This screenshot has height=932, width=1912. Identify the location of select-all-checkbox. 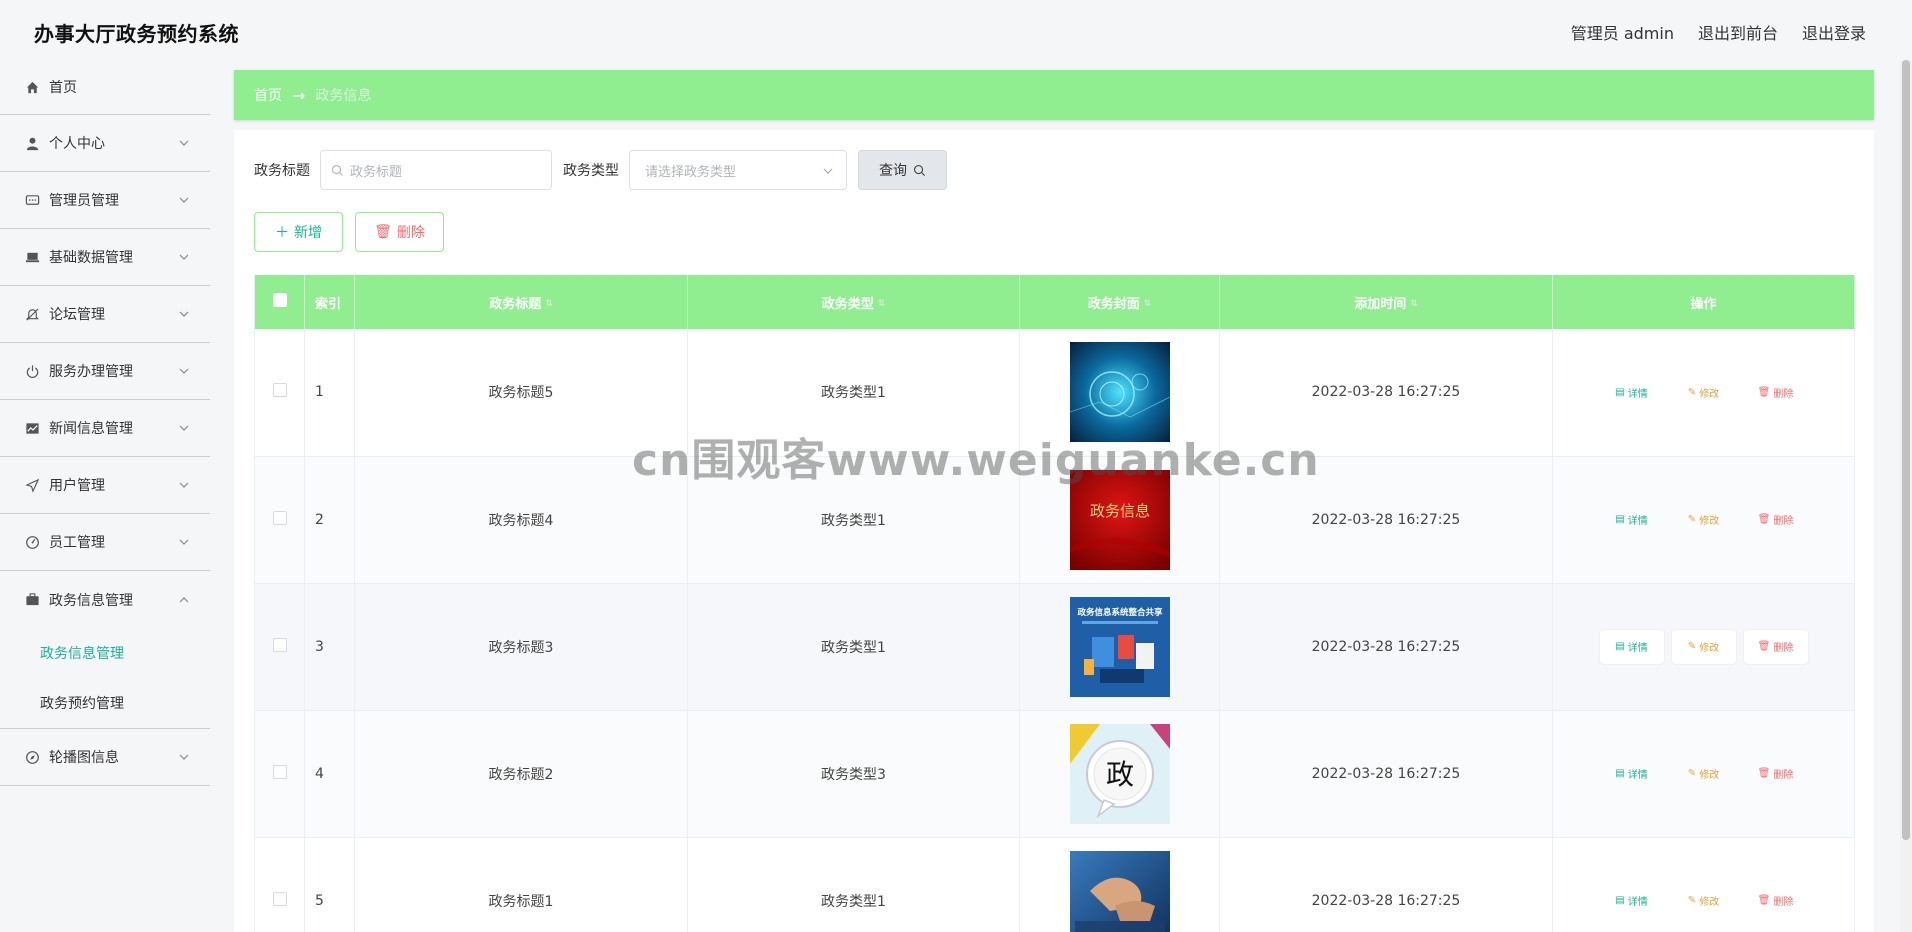
(279, 300).